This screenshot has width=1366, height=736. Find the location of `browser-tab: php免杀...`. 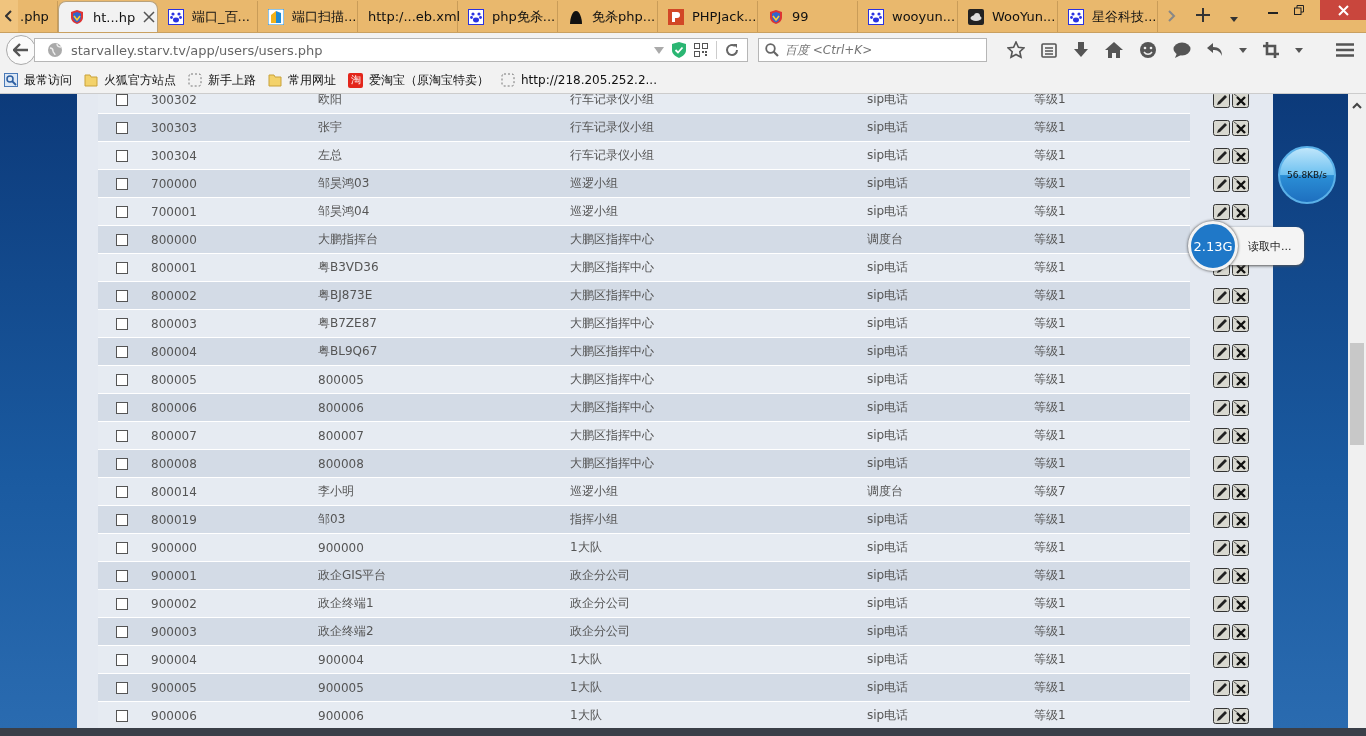

browser-tab: php免杀... is located at coordinates (508, 16).